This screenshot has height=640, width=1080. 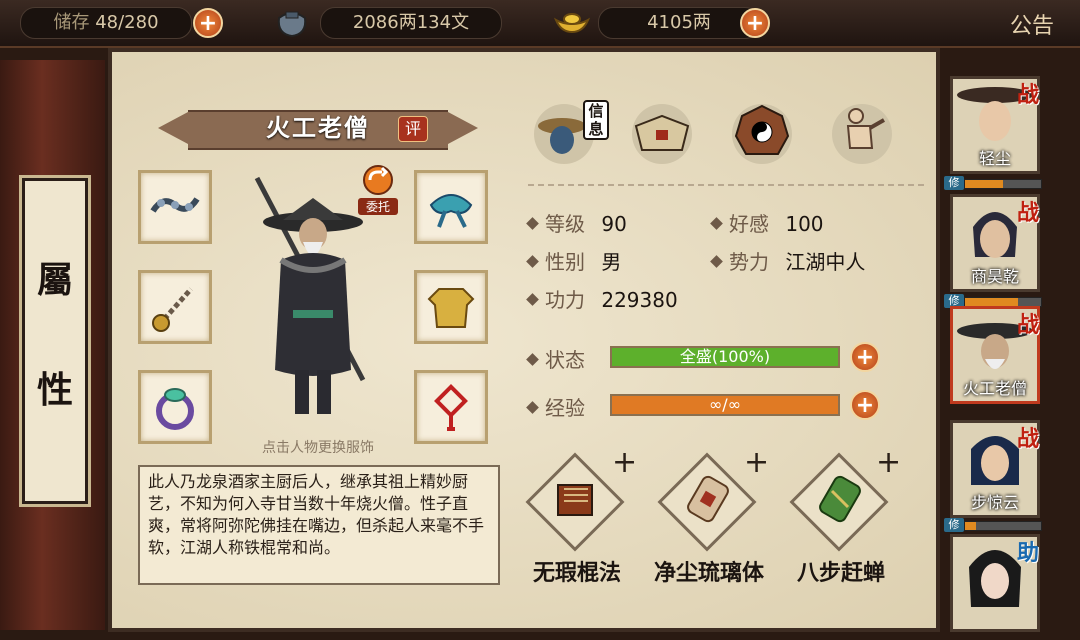 I want to click on roster-1-bar, so click(x=1003, y=184).